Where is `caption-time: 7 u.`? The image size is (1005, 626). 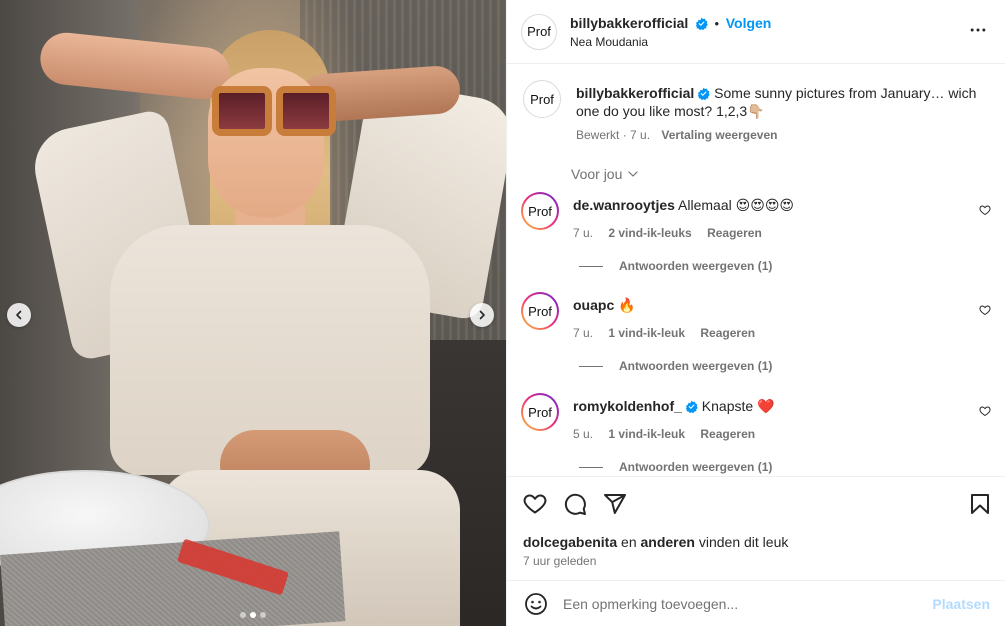 caption-time: 7 u. is located at coordinates (640, 135).